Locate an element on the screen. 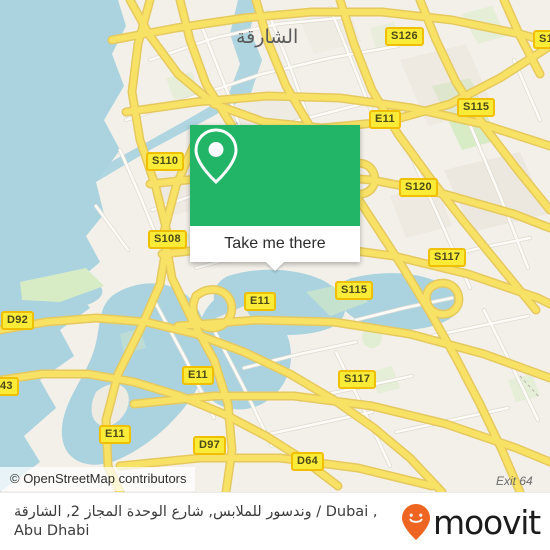  take-me-there-label: Take me there is located at coordinates (275, 243).